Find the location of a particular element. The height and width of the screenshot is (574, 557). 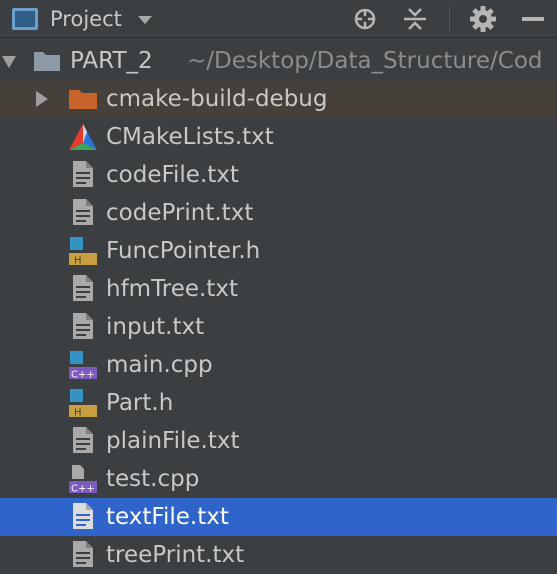

tree-item-textfile: textFile.txt is located at coordinates (278, 517).